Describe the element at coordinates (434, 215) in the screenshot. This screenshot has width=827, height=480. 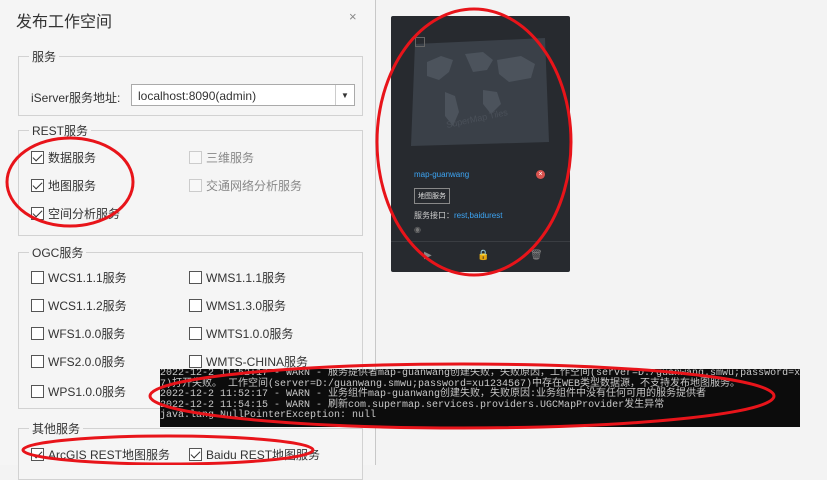
I see `interface-label: 服务接口：` at that location.